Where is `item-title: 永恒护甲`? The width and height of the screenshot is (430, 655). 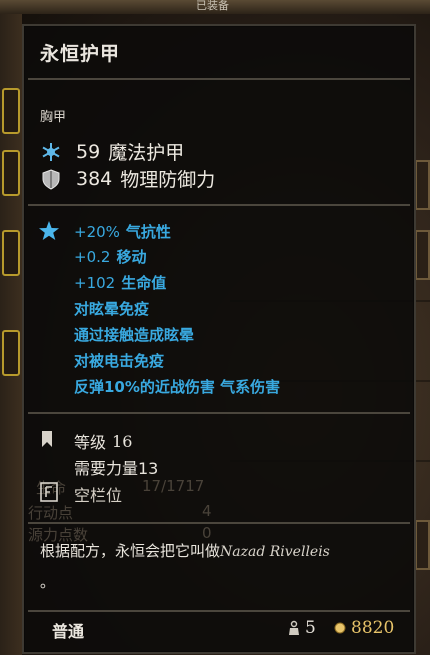
item-title: 永恒护甲 is located at coordinates (80, 54).